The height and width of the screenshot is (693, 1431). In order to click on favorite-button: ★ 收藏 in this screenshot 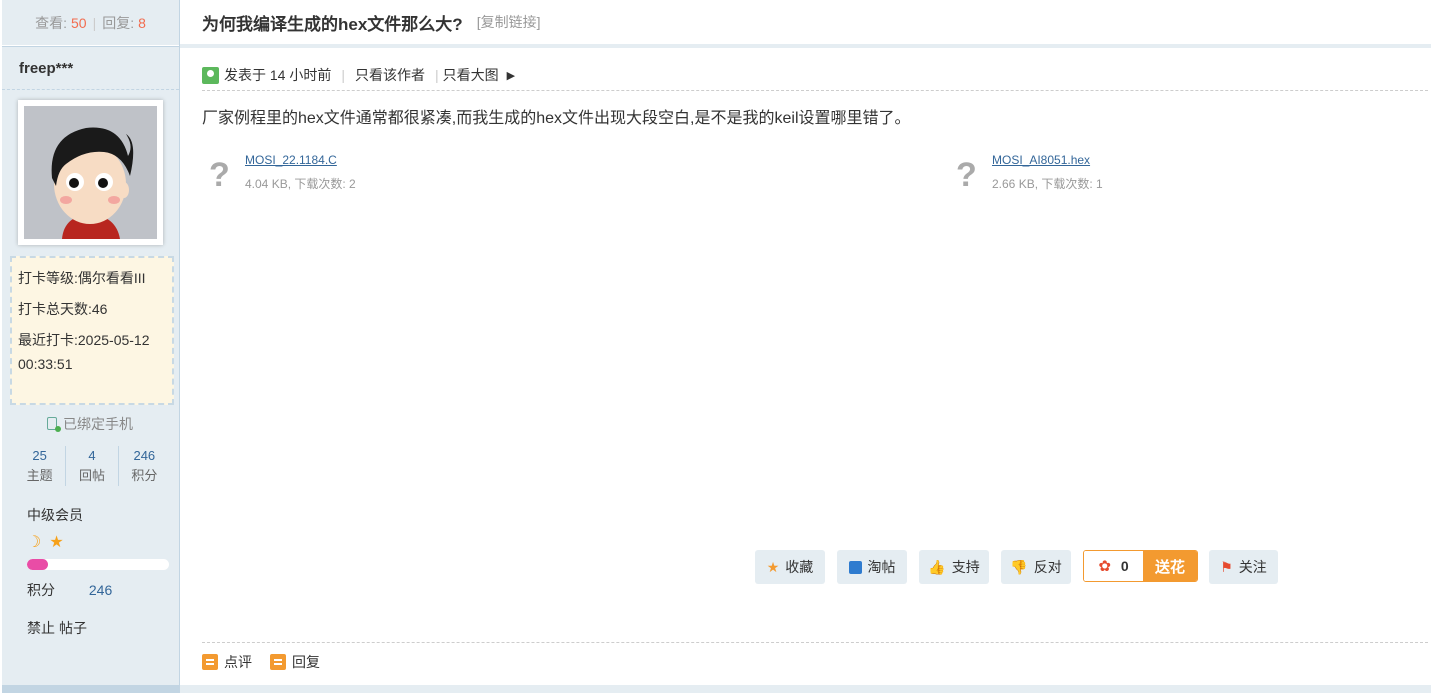, I will do `click(790, 567)`.